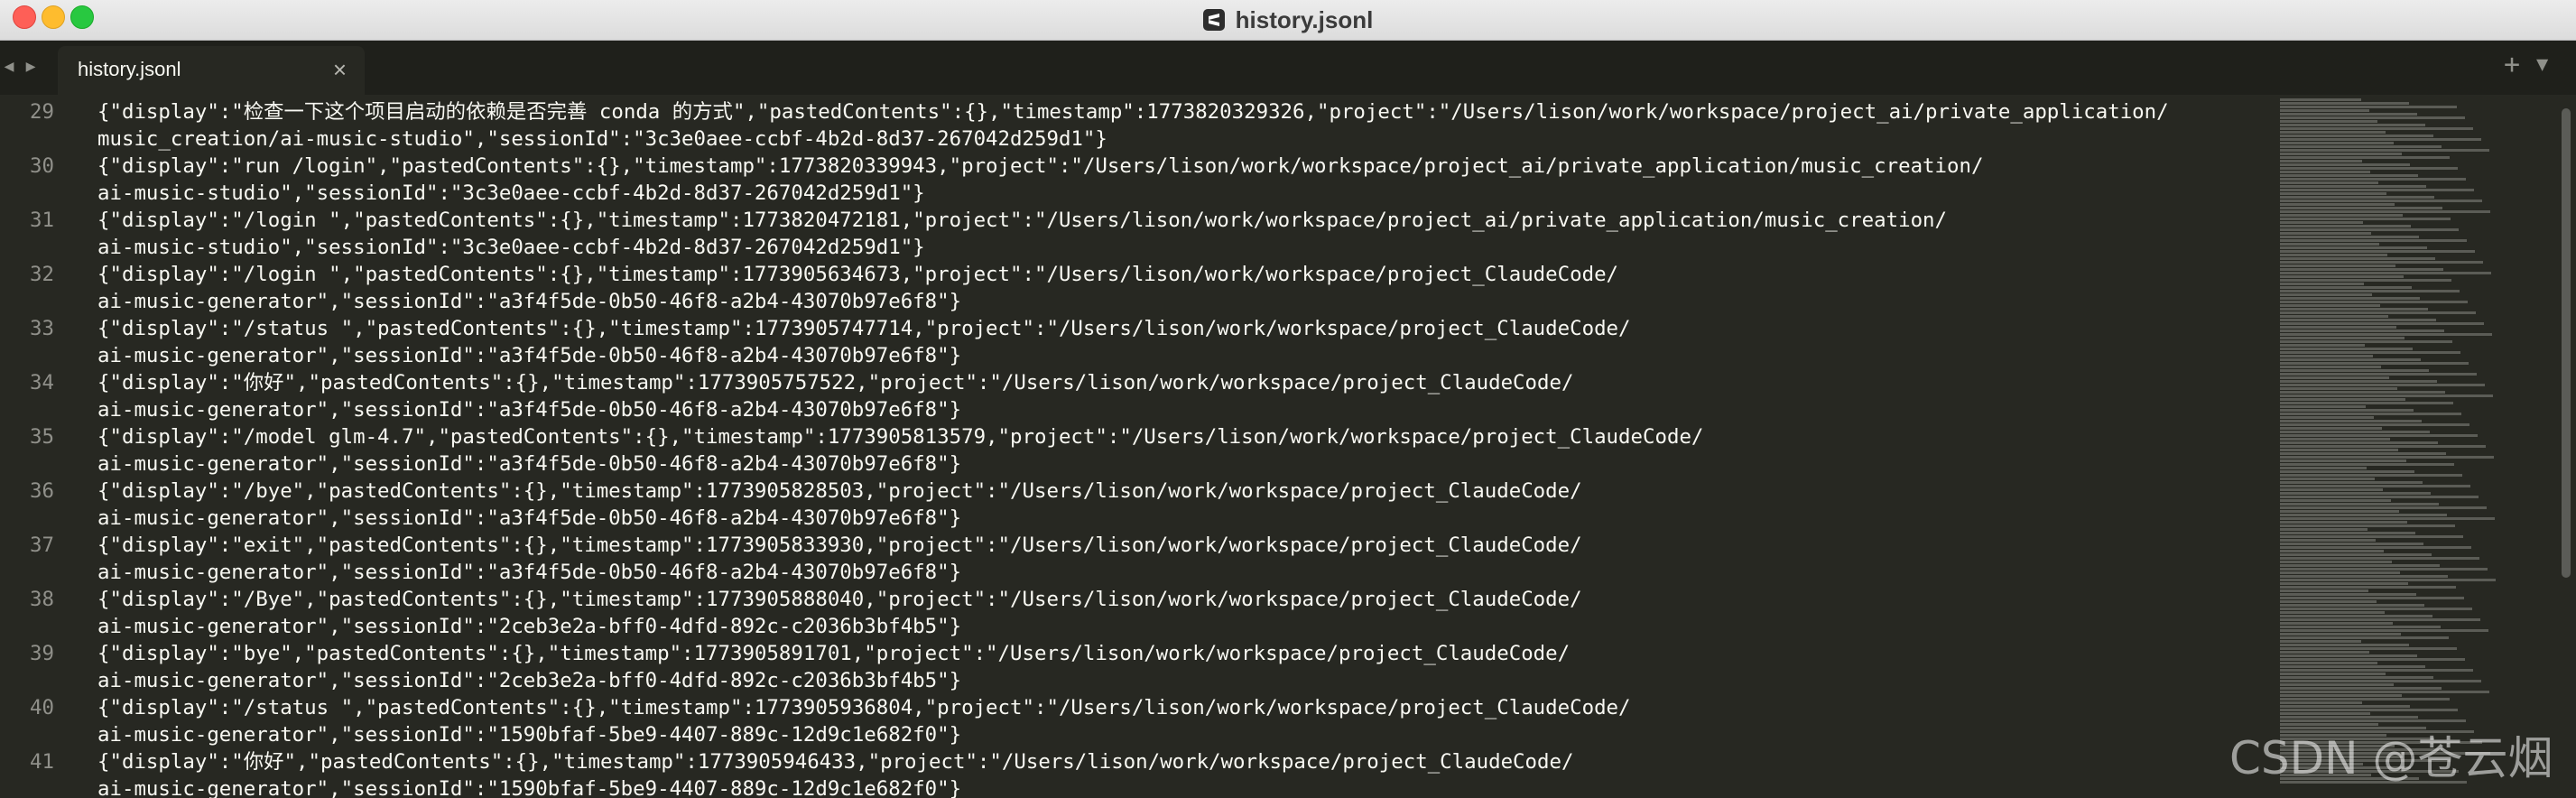  Describe the element at coordinates (9, 67) in the screenshot. I see `tab-back-icon: ◀` at that location.